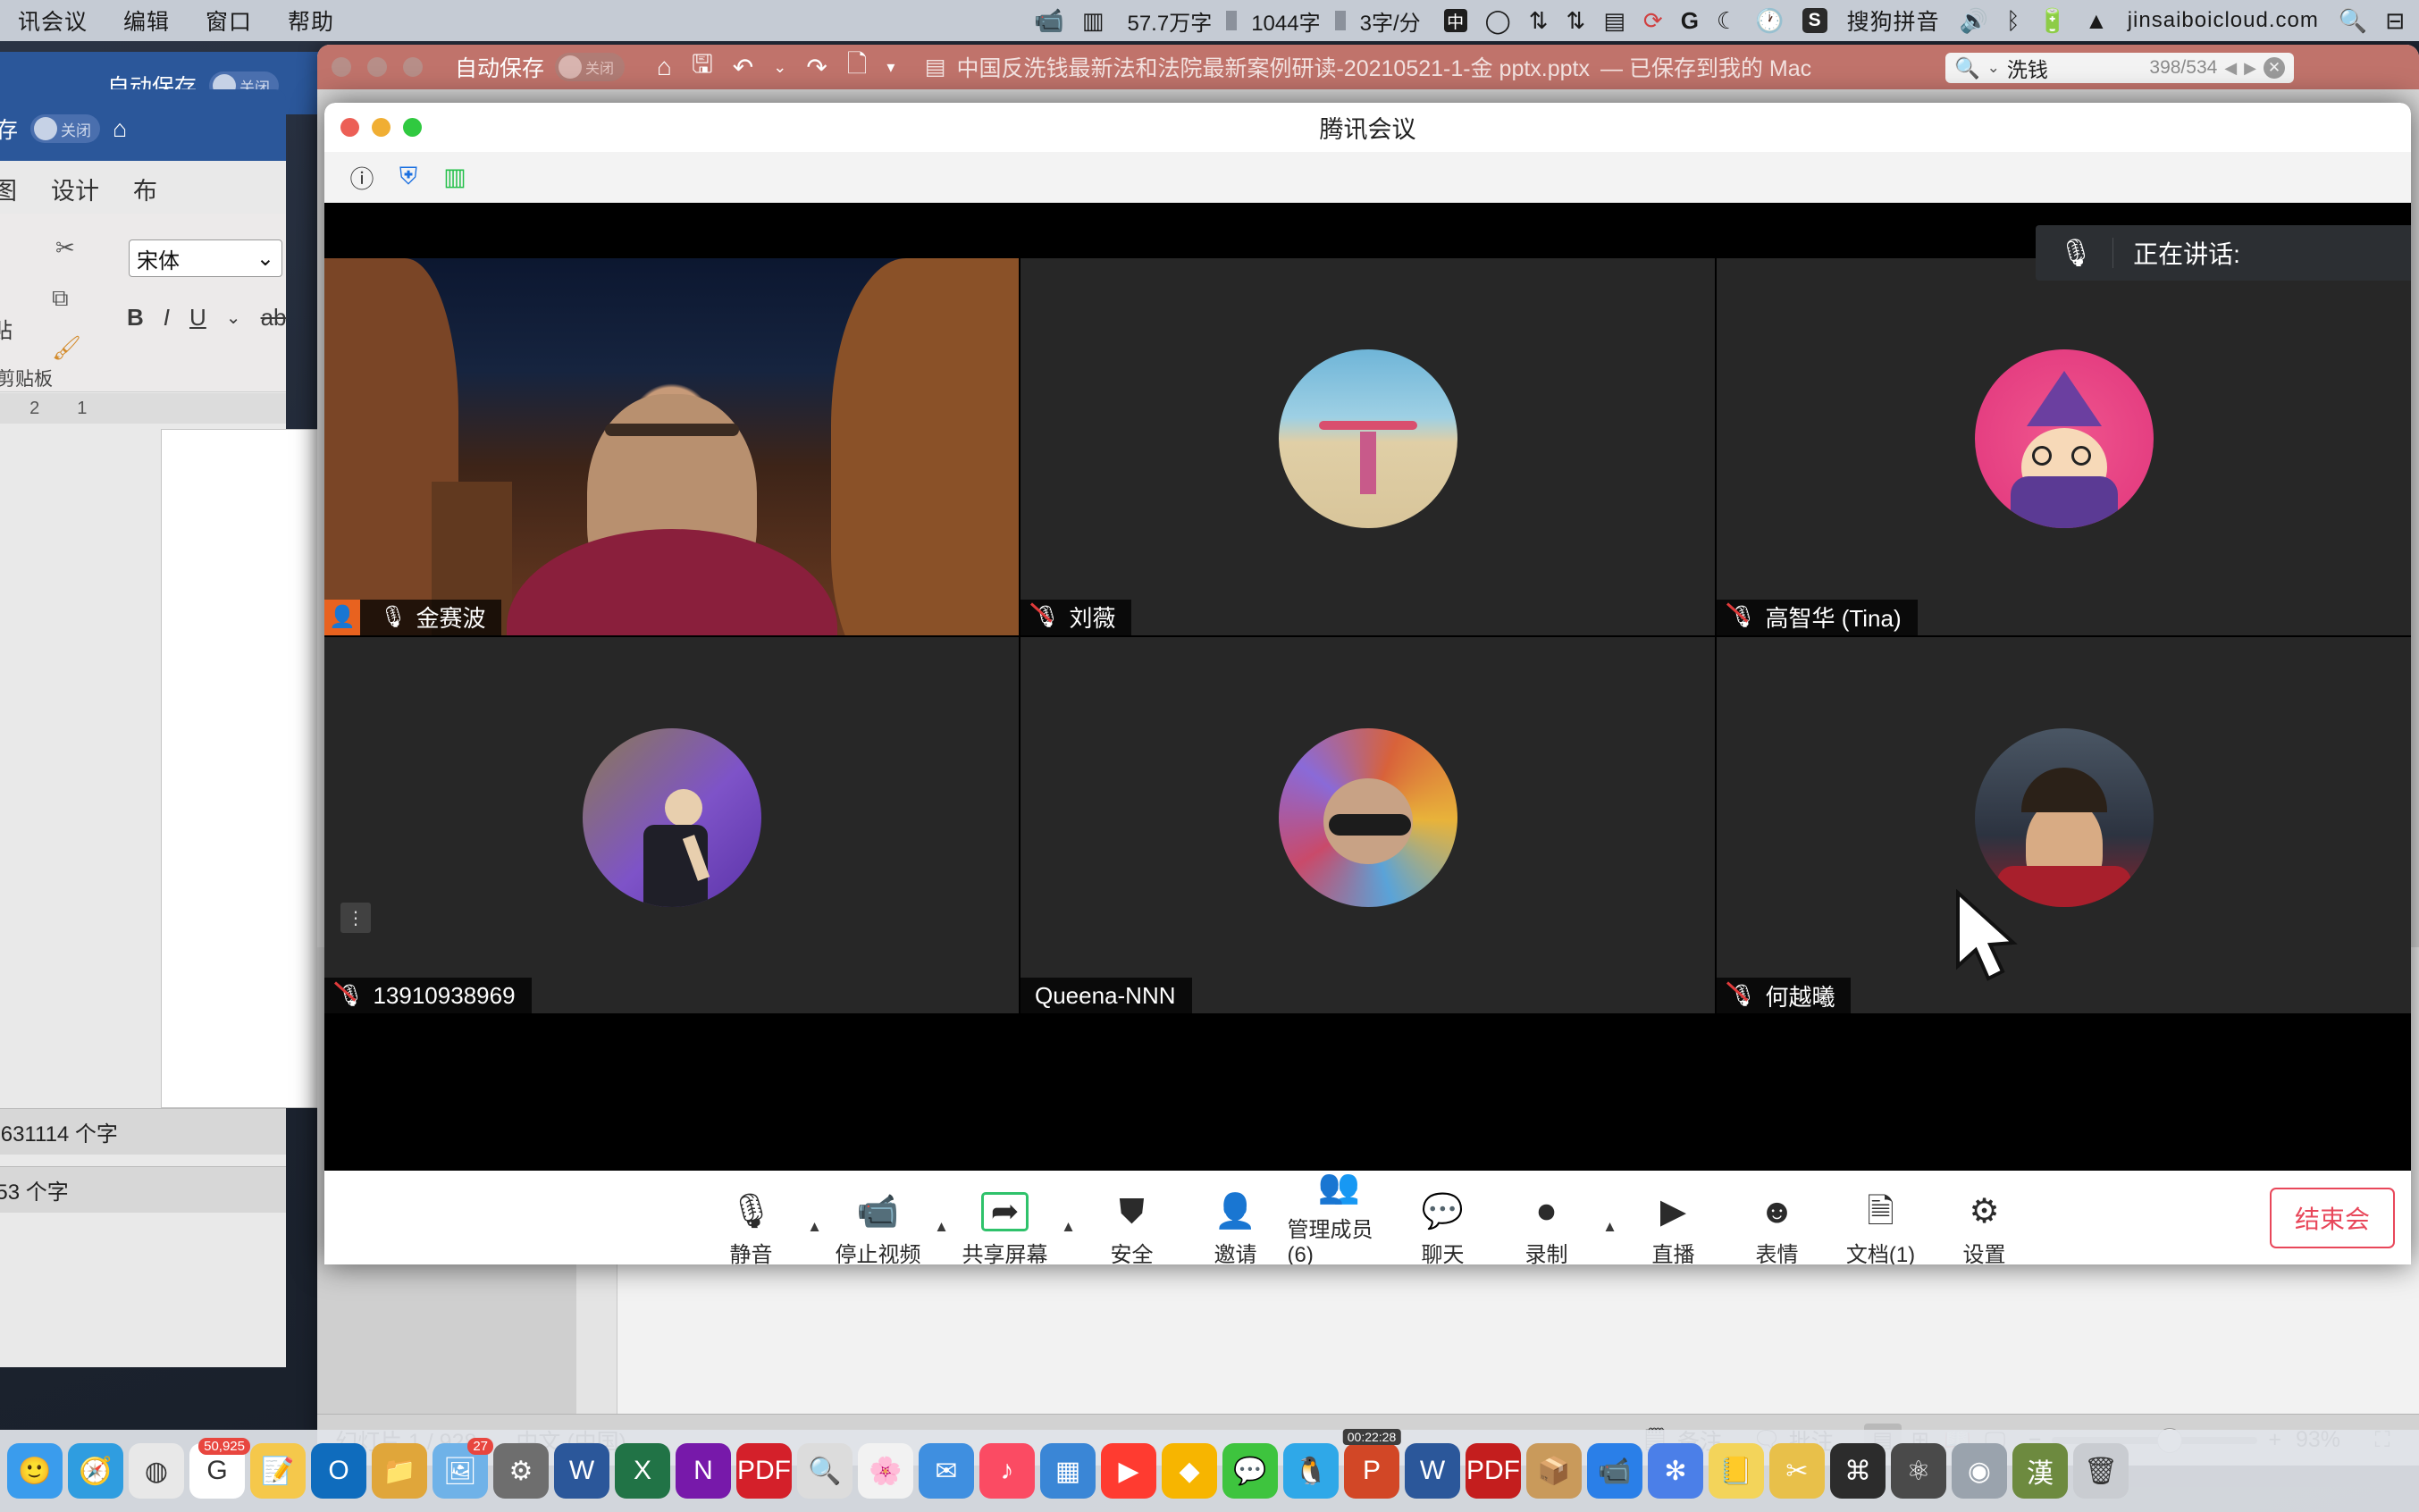 This screenshot has width=2419, height=1512. Describe the element at coordinates (751, 1228) in the screenshot. I see `mute-button: 🎙 静音` at that location.